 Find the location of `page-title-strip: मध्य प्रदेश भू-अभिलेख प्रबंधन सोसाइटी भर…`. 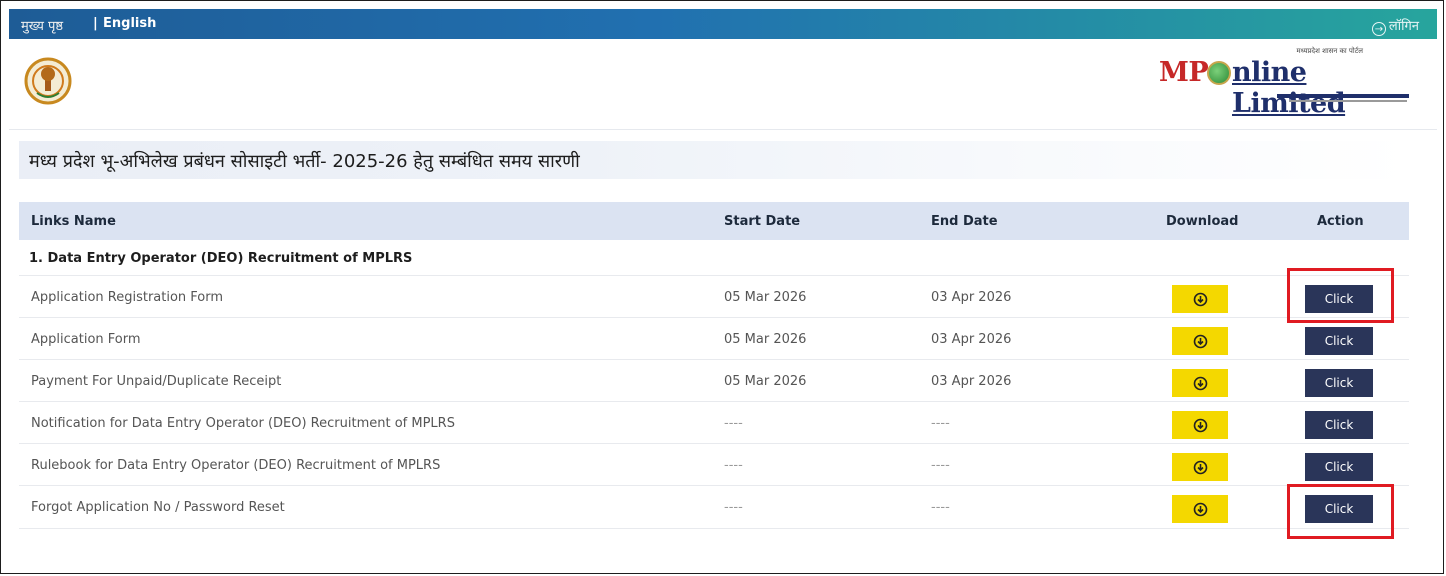

page-title-strip: मध्य प्रदेश भू-अभिलेख प्रबंधन सोसाइटी भर… is located at coordinates (714, 160).